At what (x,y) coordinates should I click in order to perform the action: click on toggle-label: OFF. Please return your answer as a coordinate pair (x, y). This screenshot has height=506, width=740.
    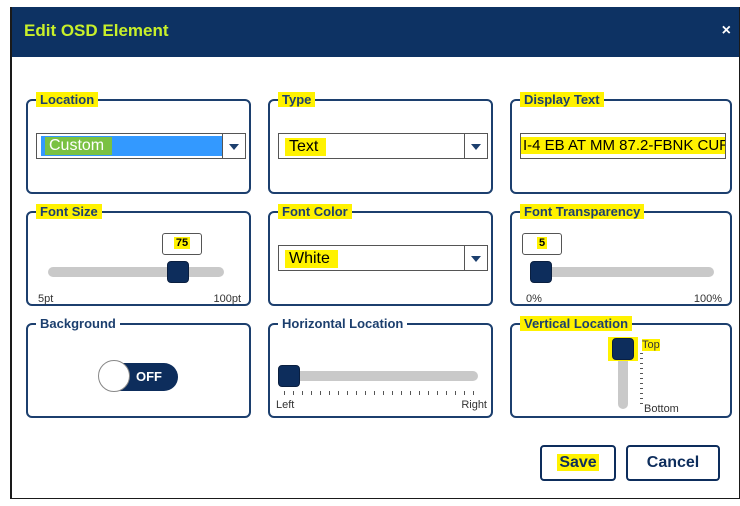
    Looking at the image, I should click on (149, 376).